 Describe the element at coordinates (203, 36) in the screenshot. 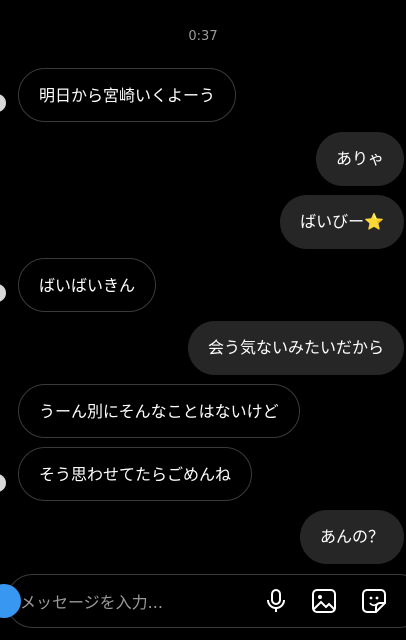

I see `timestamp: 0:37` at that location.